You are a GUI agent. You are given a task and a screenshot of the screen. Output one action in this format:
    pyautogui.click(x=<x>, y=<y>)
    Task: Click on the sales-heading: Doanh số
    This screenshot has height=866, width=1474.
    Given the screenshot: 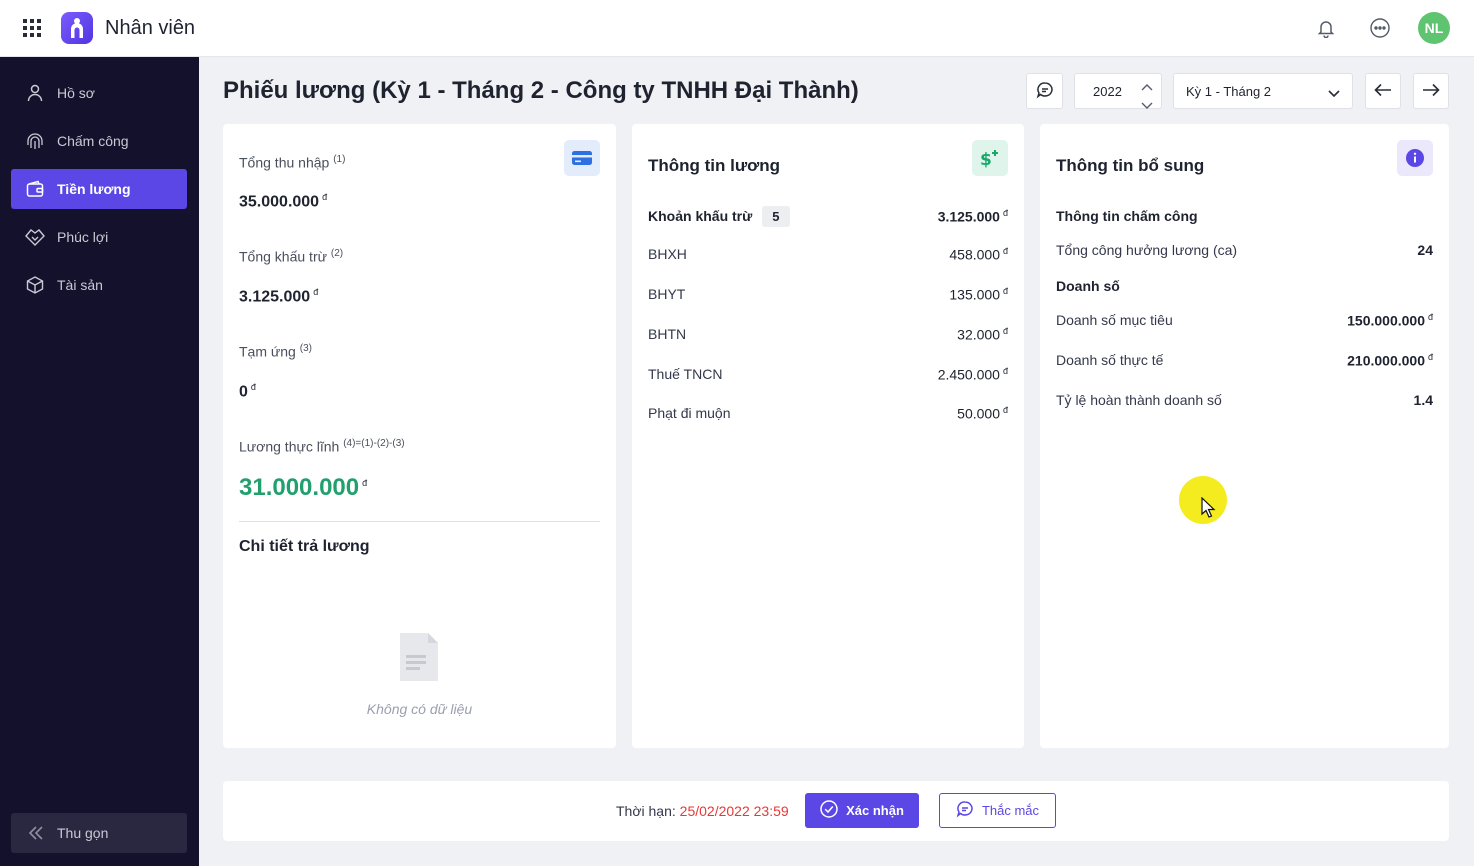 What is the action you would take?
    pyautogui.click(x=1088, y=286)
    